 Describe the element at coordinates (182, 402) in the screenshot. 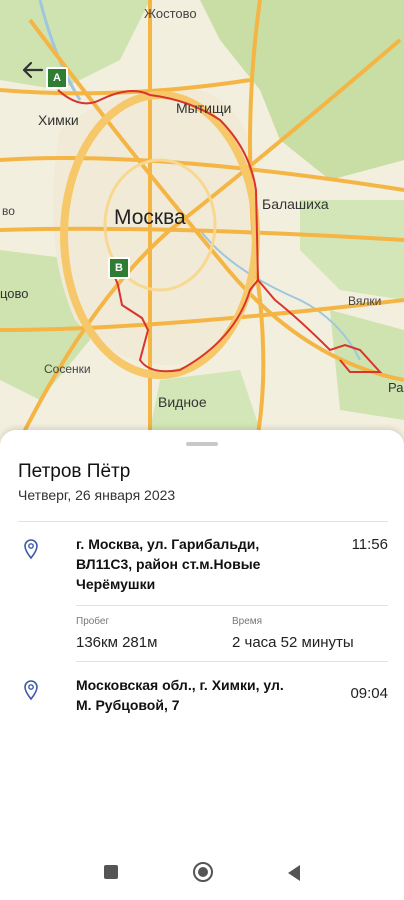

I see `map-label-vidnoe: Видное` at that location.